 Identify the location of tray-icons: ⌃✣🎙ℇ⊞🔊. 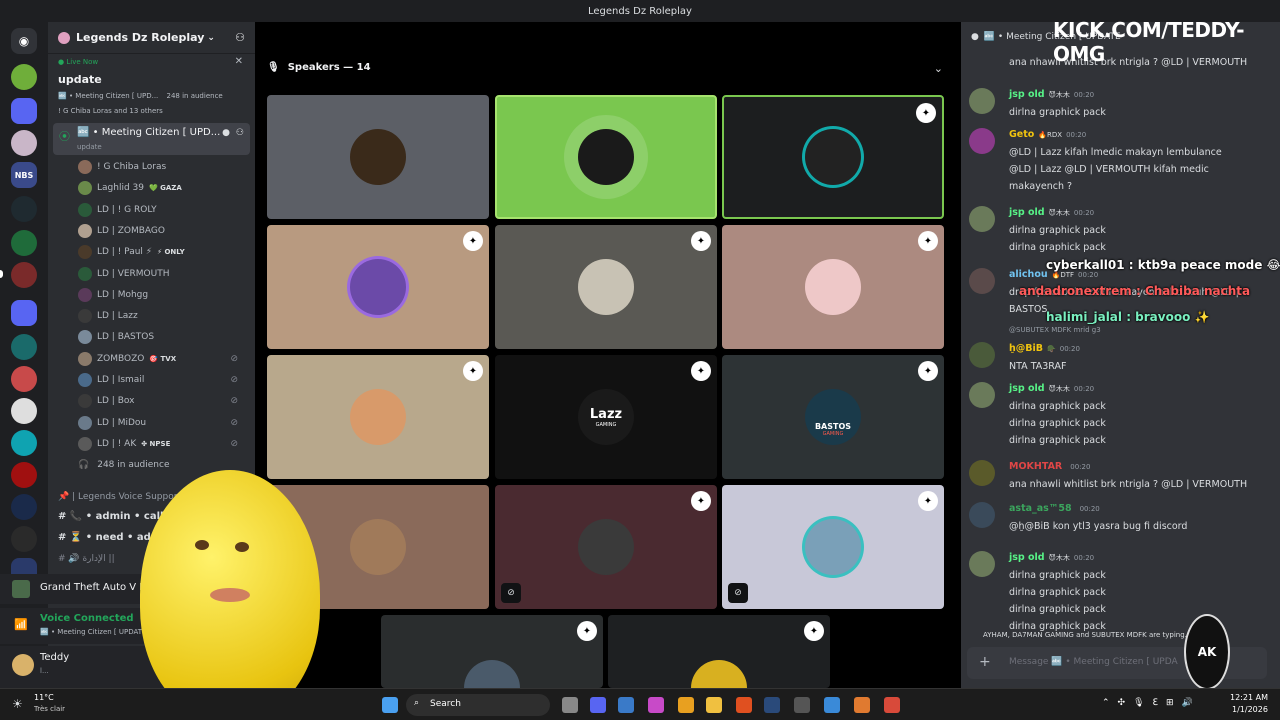
(1151, 703).